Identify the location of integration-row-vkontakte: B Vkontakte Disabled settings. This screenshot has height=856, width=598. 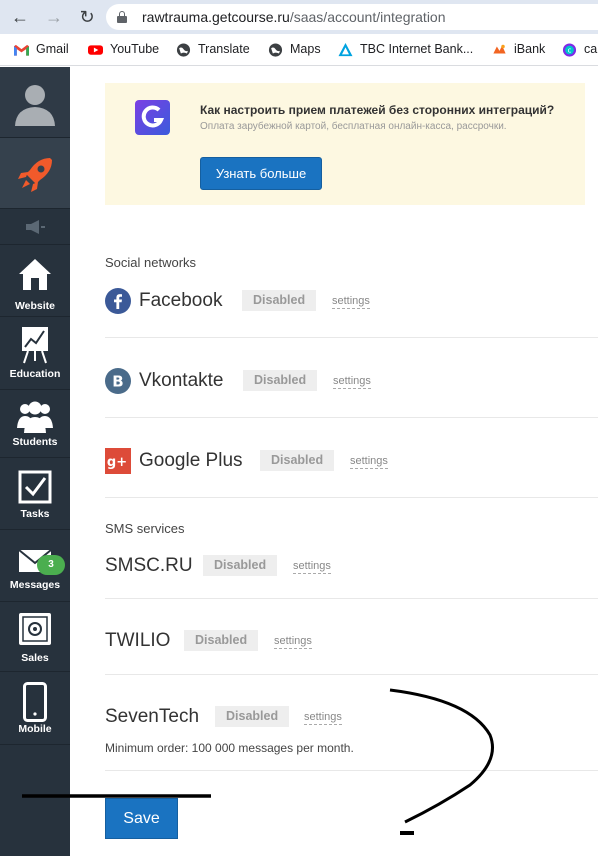
(351, 378).